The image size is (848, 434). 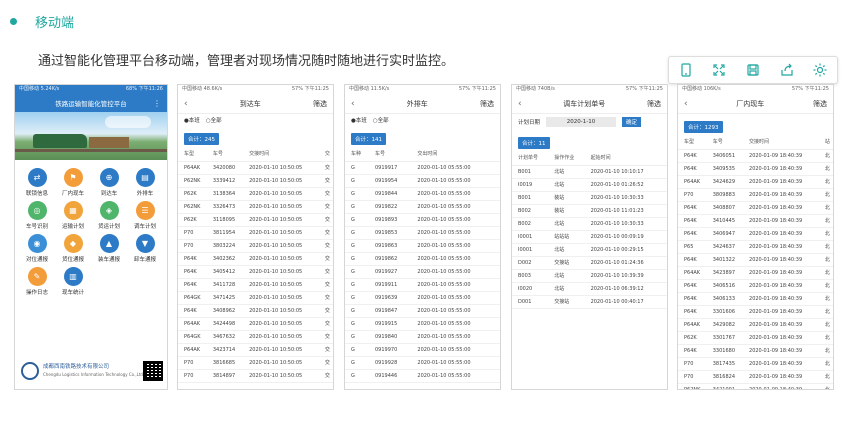 I want to click on table-cell: G, so click(x=357, y=272).